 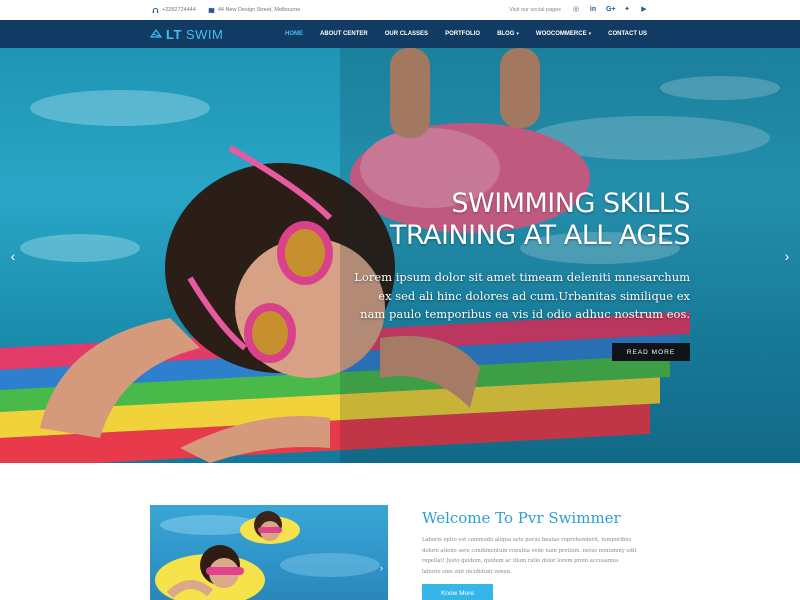 I want to click on phone-number: +2282724444, so click(x=179, y=10).